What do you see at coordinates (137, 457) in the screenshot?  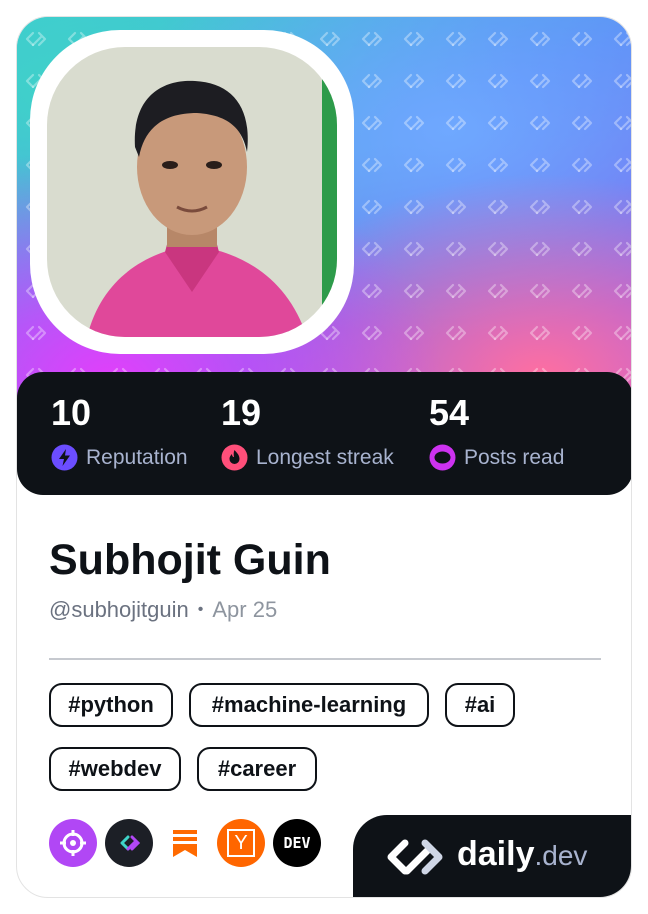 I see `reputation-label: Reputation` at bounding box center [137, 457].